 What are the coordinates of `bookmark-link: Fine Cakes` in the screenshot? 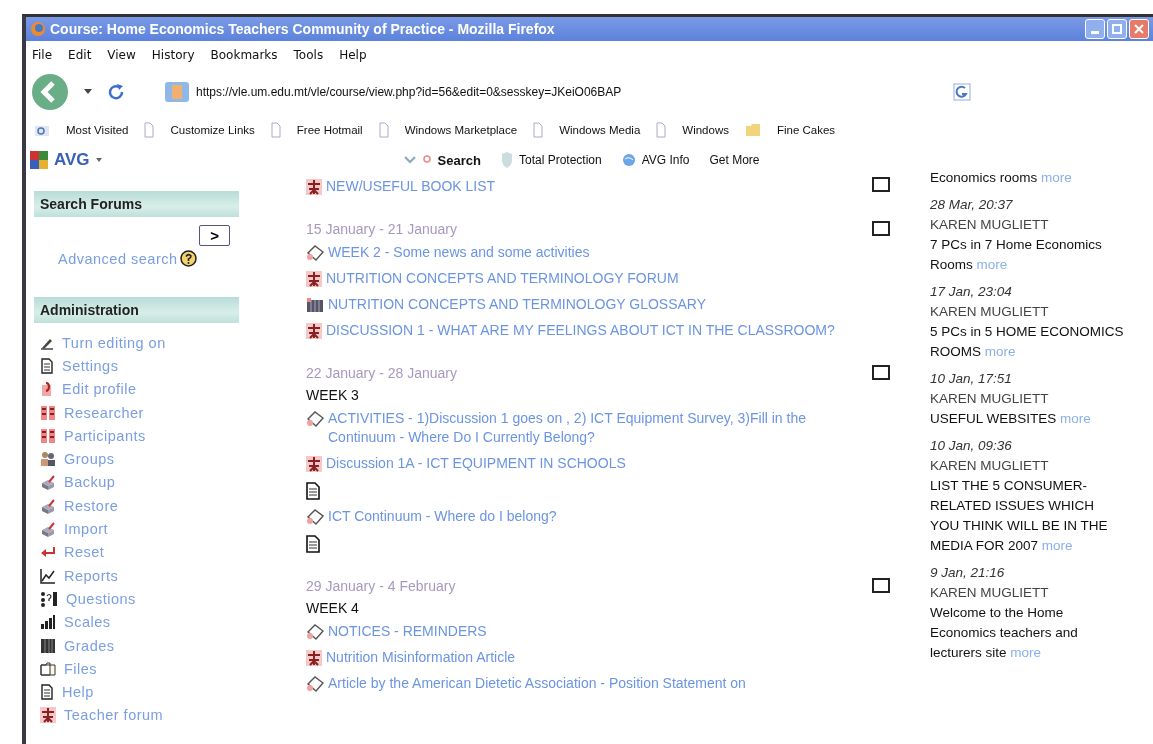 It's located at (806, 130).